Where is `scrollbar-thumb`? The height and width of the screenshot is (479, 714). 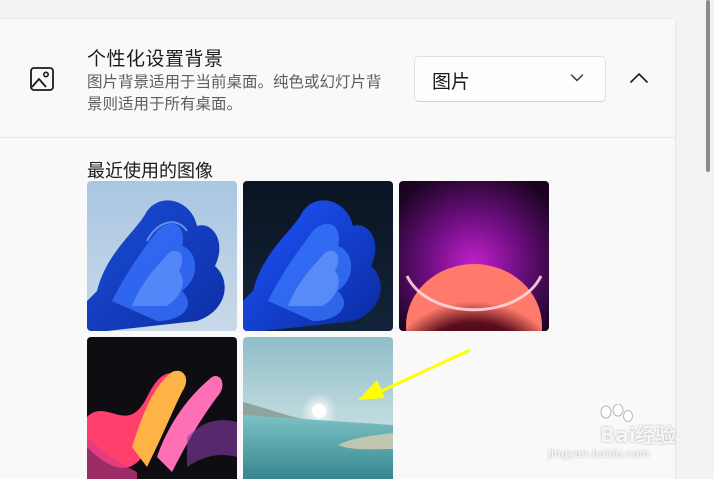 scrollbar-thumb is located at coordinates (708, 86).